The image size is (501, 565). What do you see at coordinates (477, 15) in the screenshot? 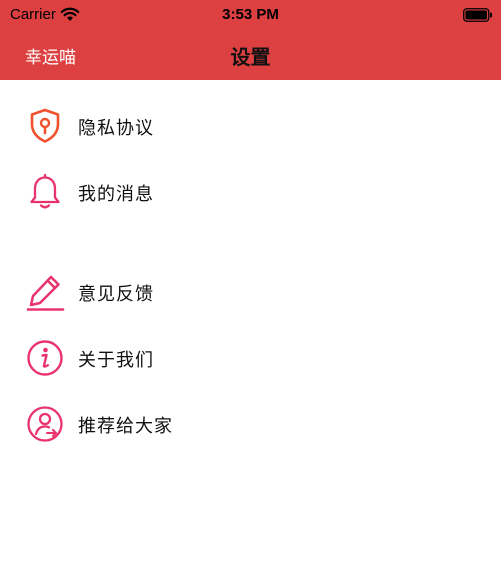
I see `battery-icon` at bounding box center [477, 15].